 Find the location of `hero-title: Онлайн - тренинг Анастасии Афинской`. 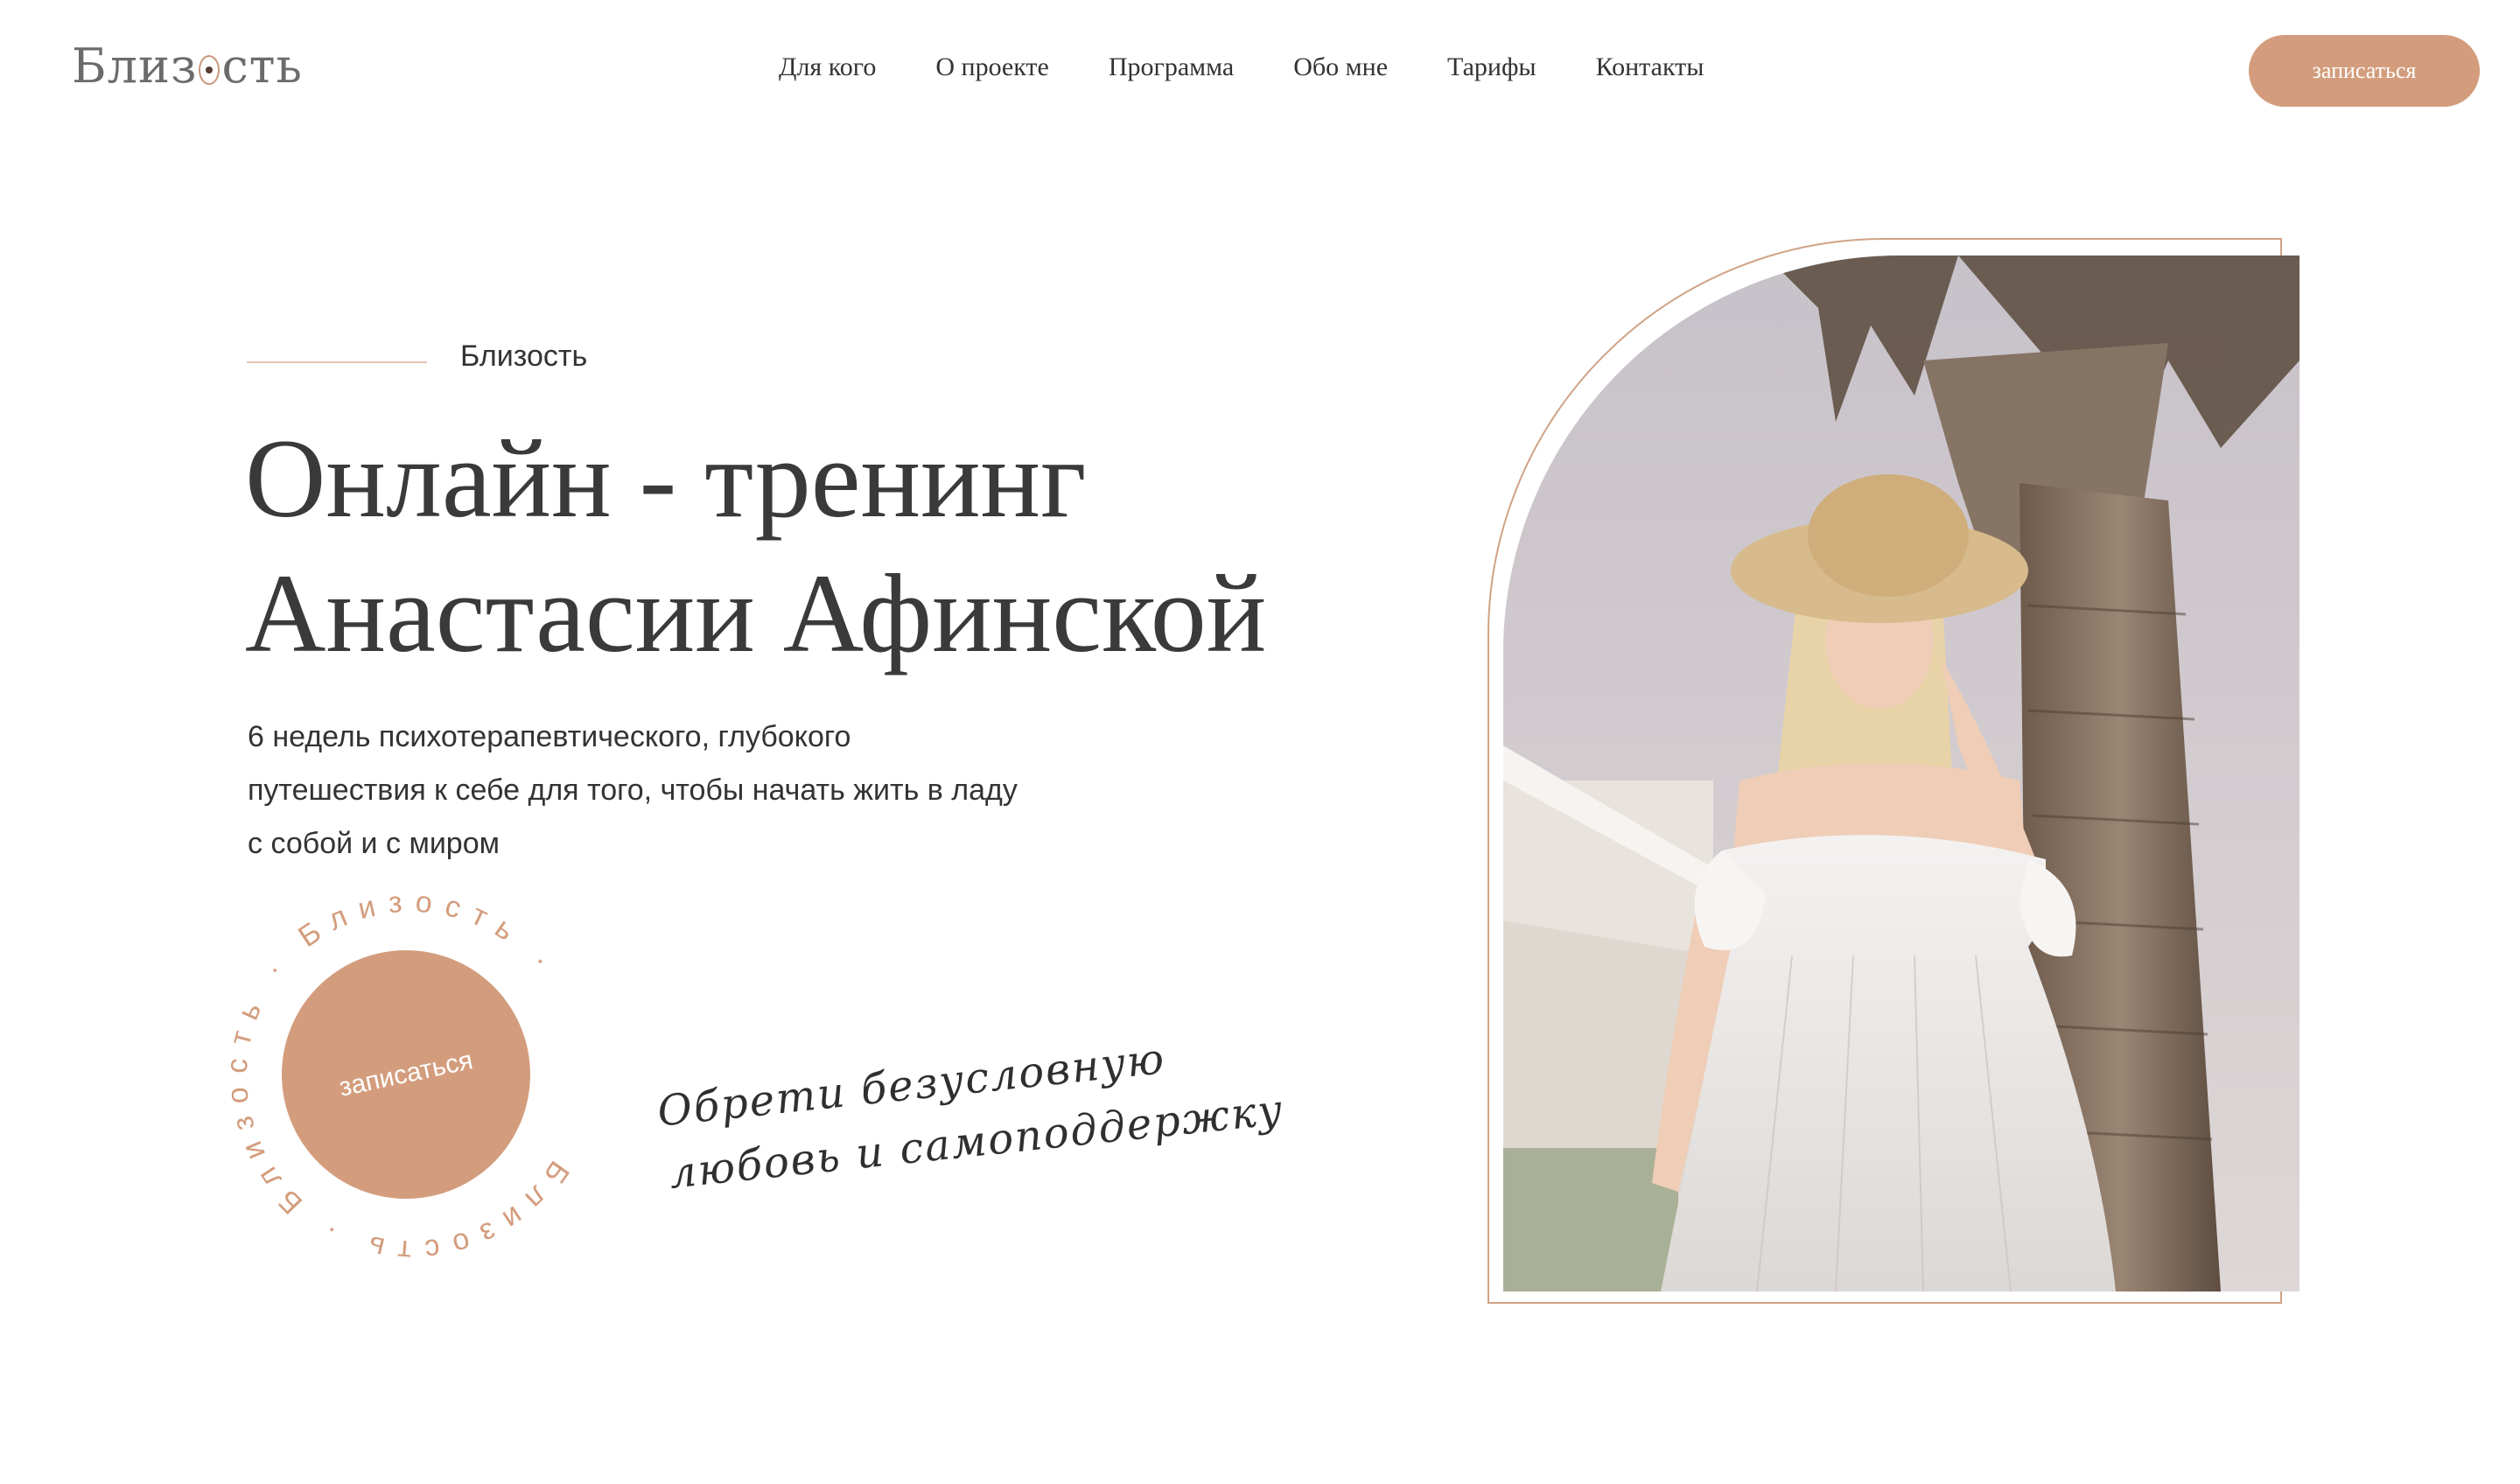

hero-title: Онлайн - тренинг Анастасии Афинской is located at coordinates (857, 546).